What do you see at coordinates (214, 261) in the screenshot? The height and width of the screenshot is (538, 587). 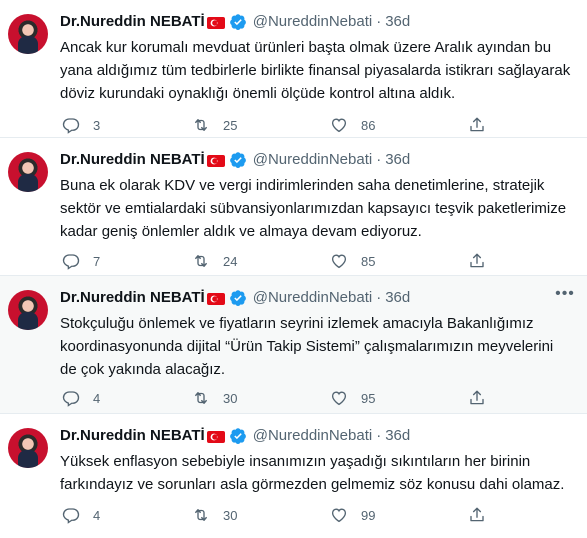 I see `retweet-button: 24` at bounding box center [214, 261].